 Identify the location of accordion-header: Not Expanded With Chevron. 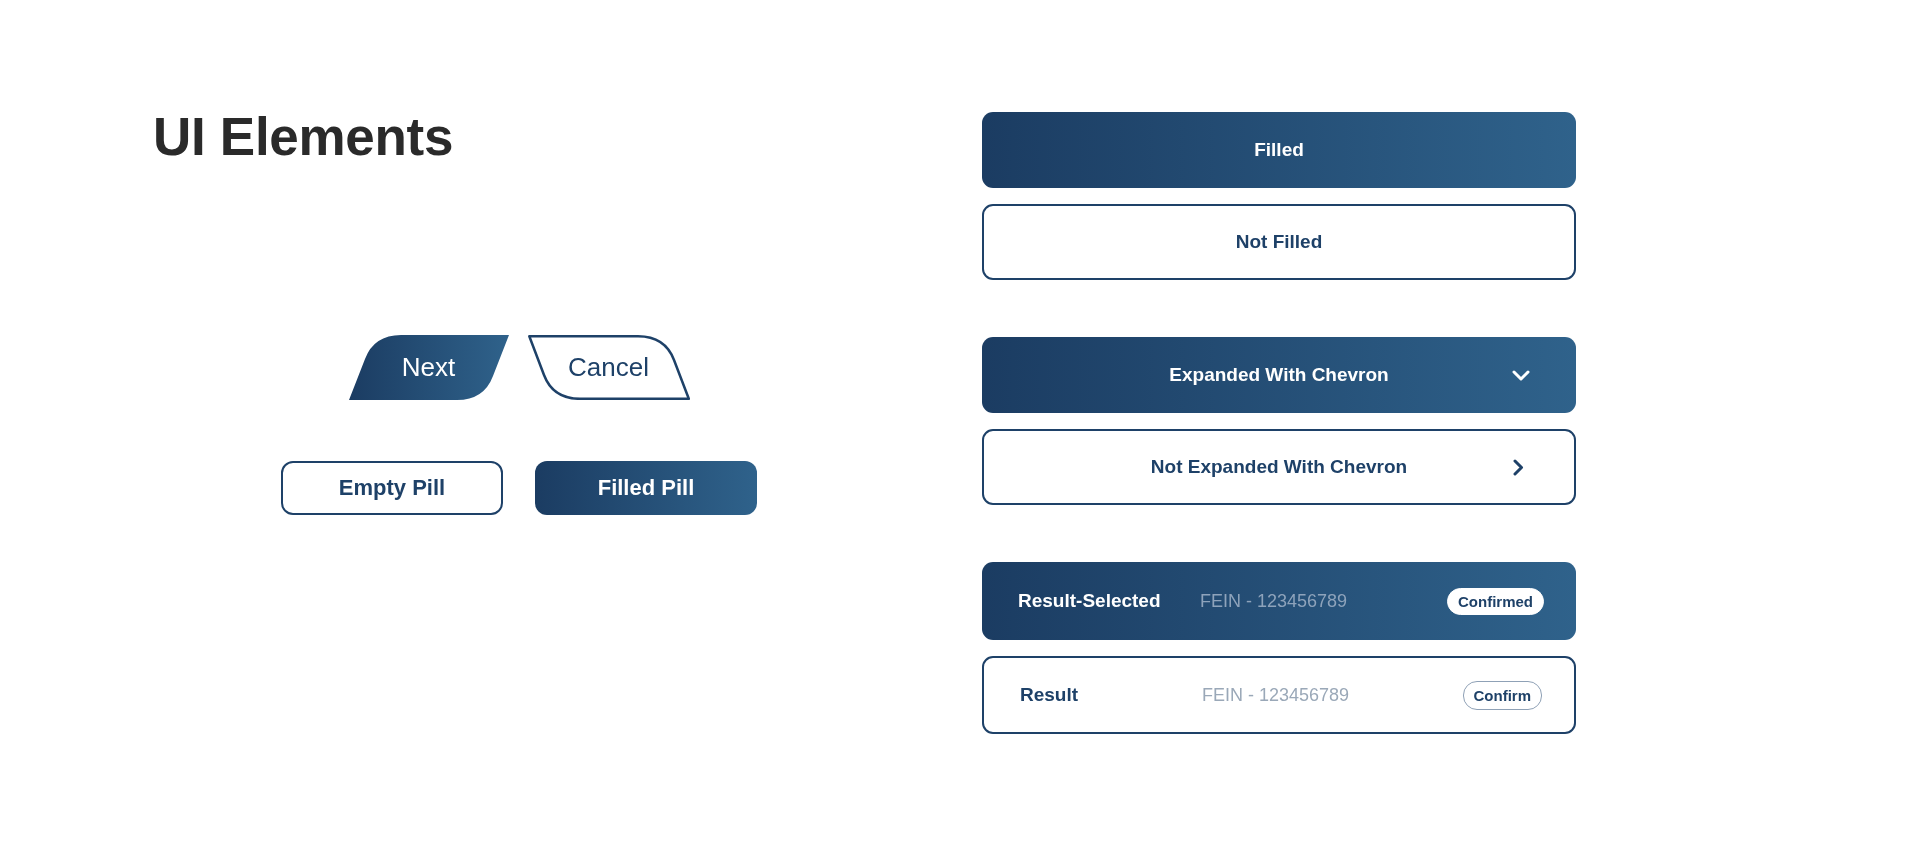
(1279, 467).